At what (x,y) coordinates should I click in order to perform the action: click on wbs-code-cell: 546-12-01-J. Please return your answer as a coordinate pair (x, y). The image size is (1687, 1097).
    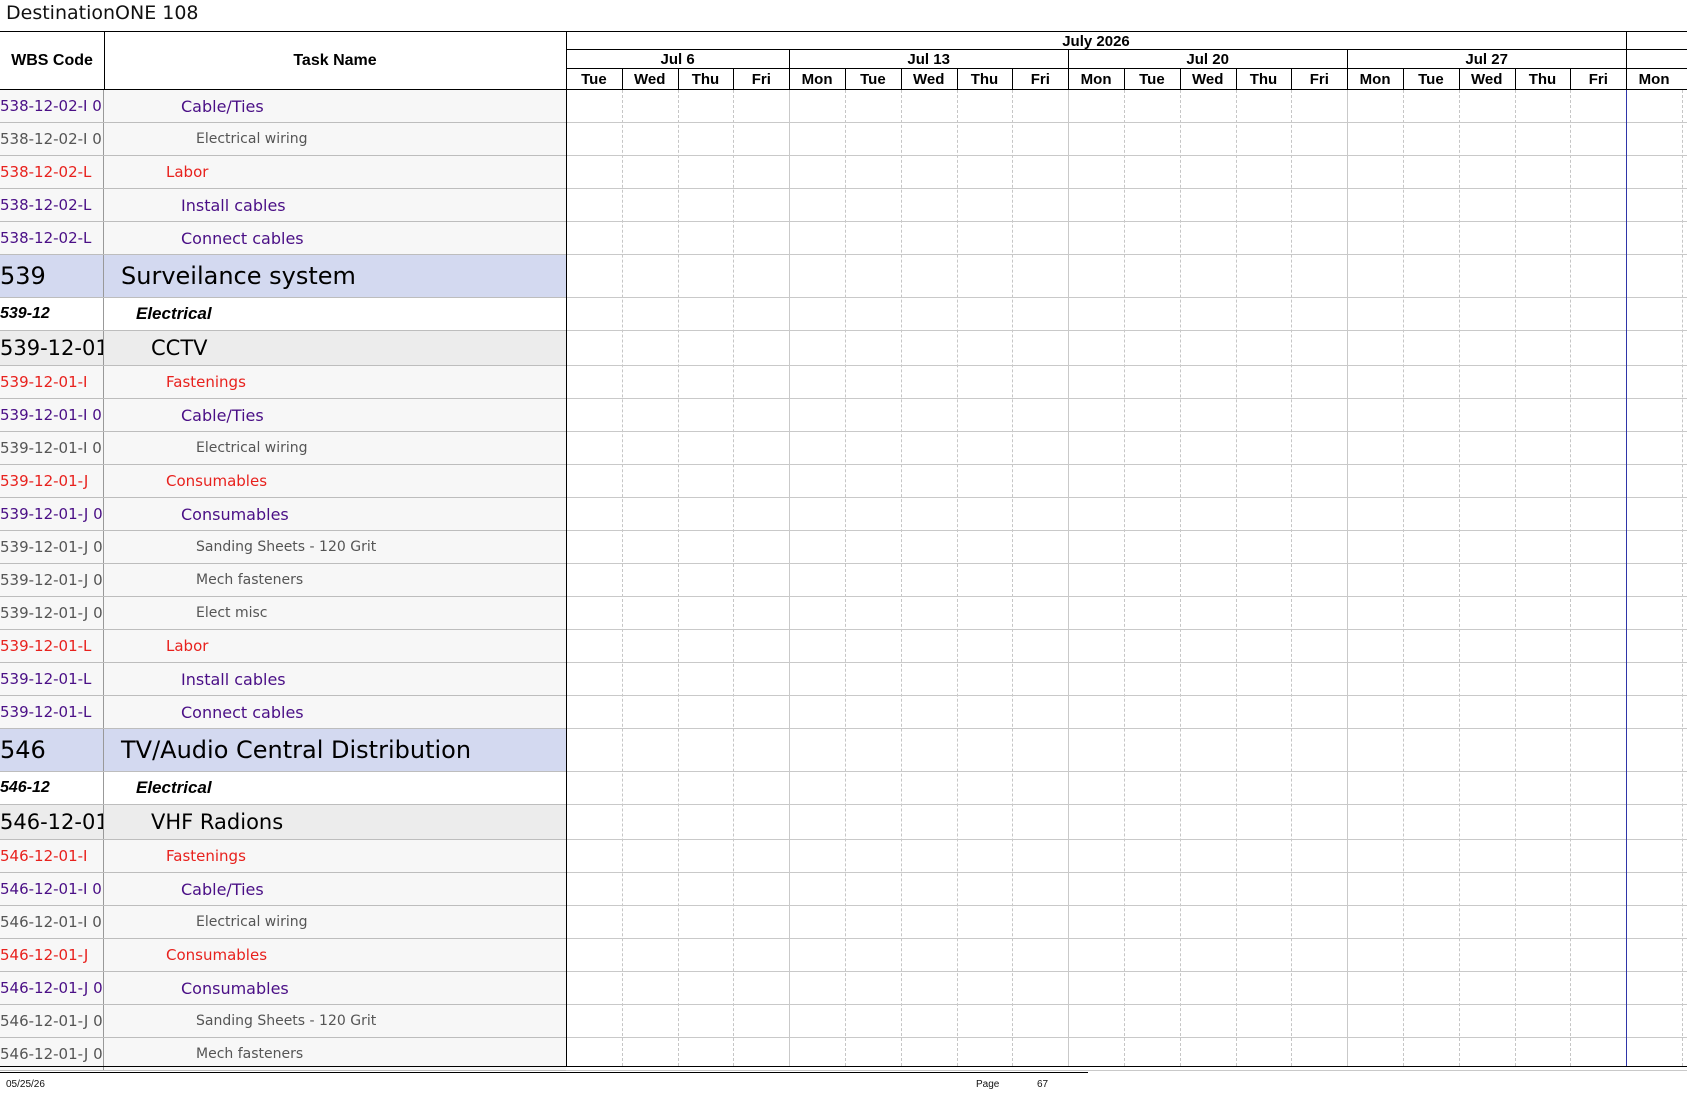
    Looking at the image, I should click on (52, 955).